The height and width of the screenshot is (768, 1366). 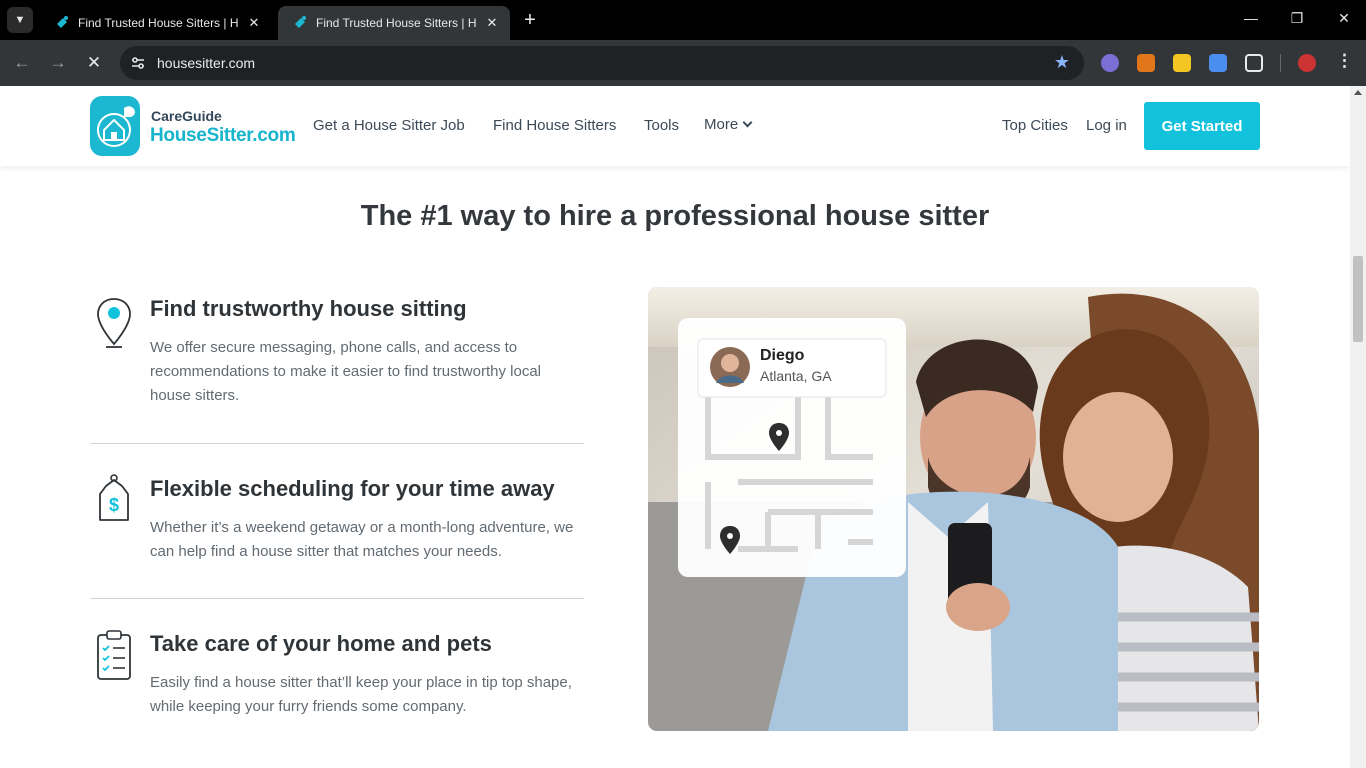 What do you see at coordinates (58, 63) in the screenshot?
I see `forward-arrow-icon: →` at bounding box center [58, 63].